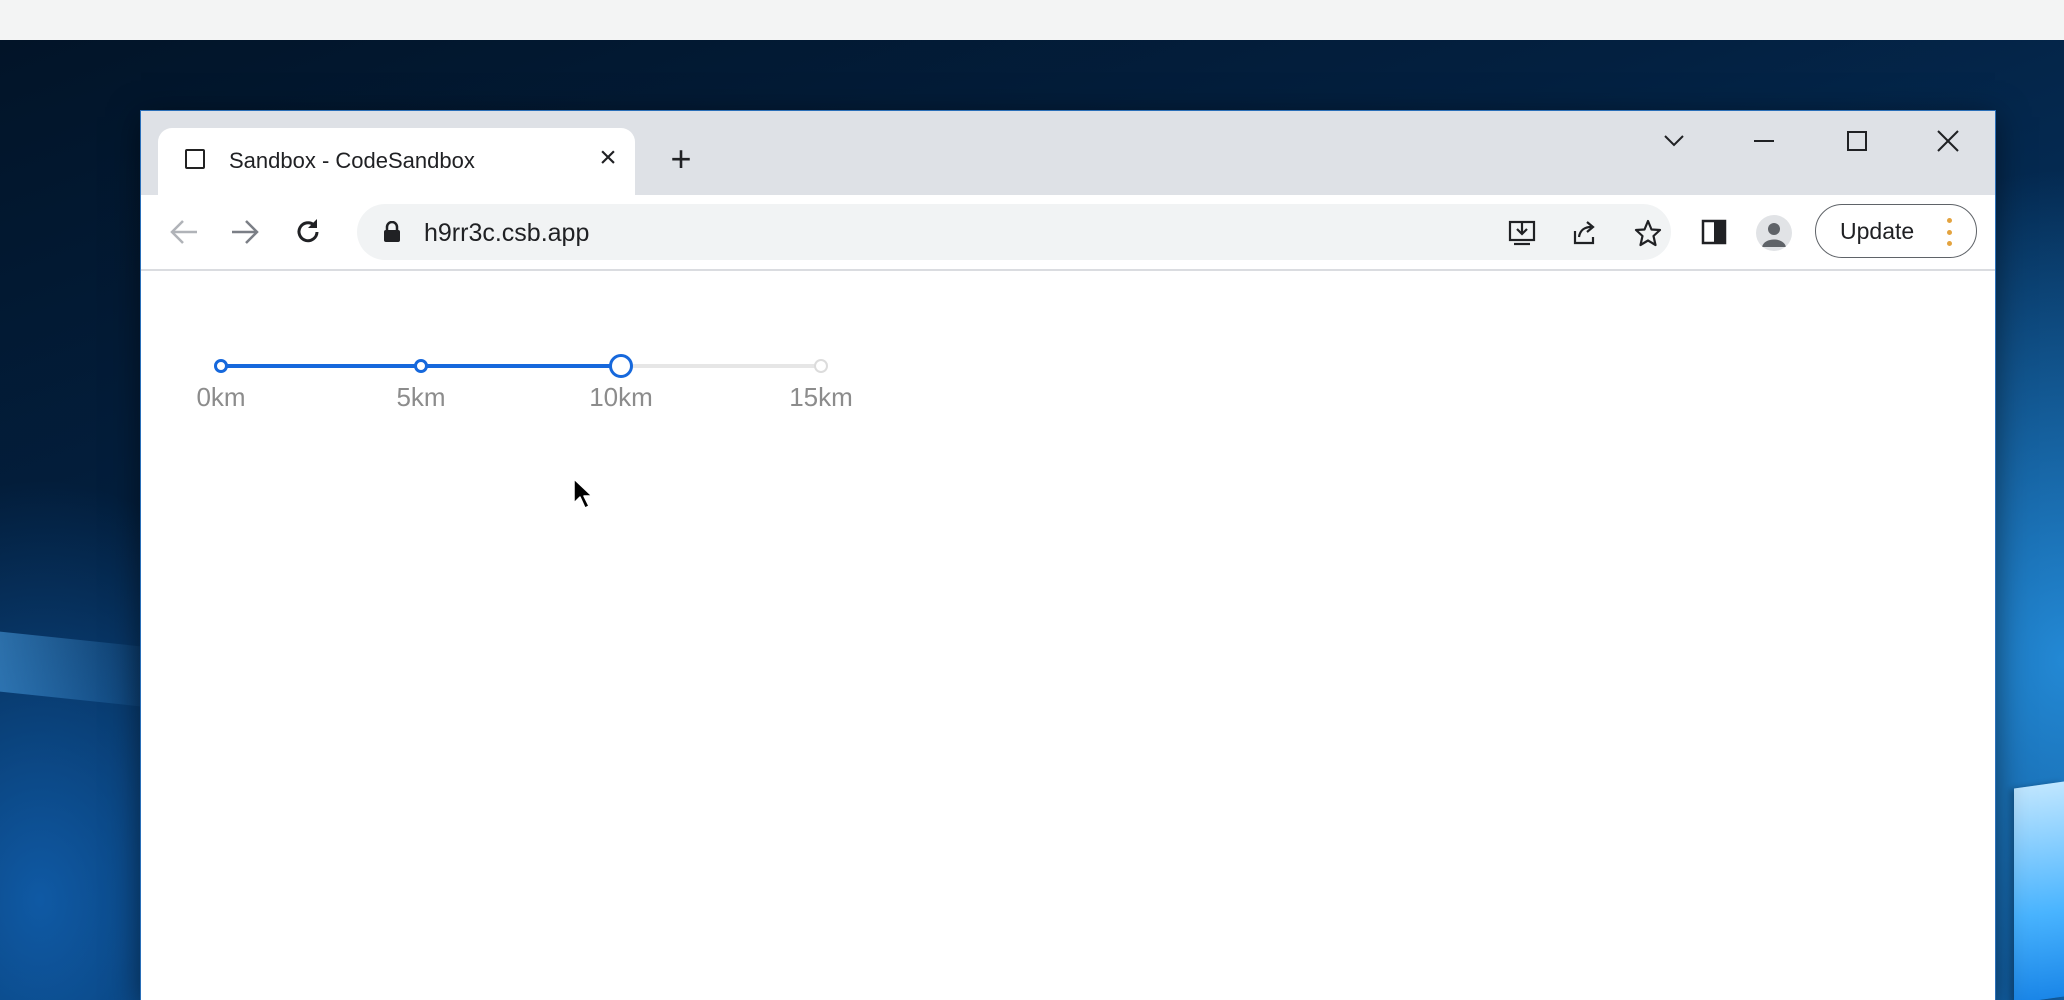 The width and height of the screenshot is (2064, 1000). Describe the element at coordinates (195, 159) in the screenshot. I see `square-icon` at that location.